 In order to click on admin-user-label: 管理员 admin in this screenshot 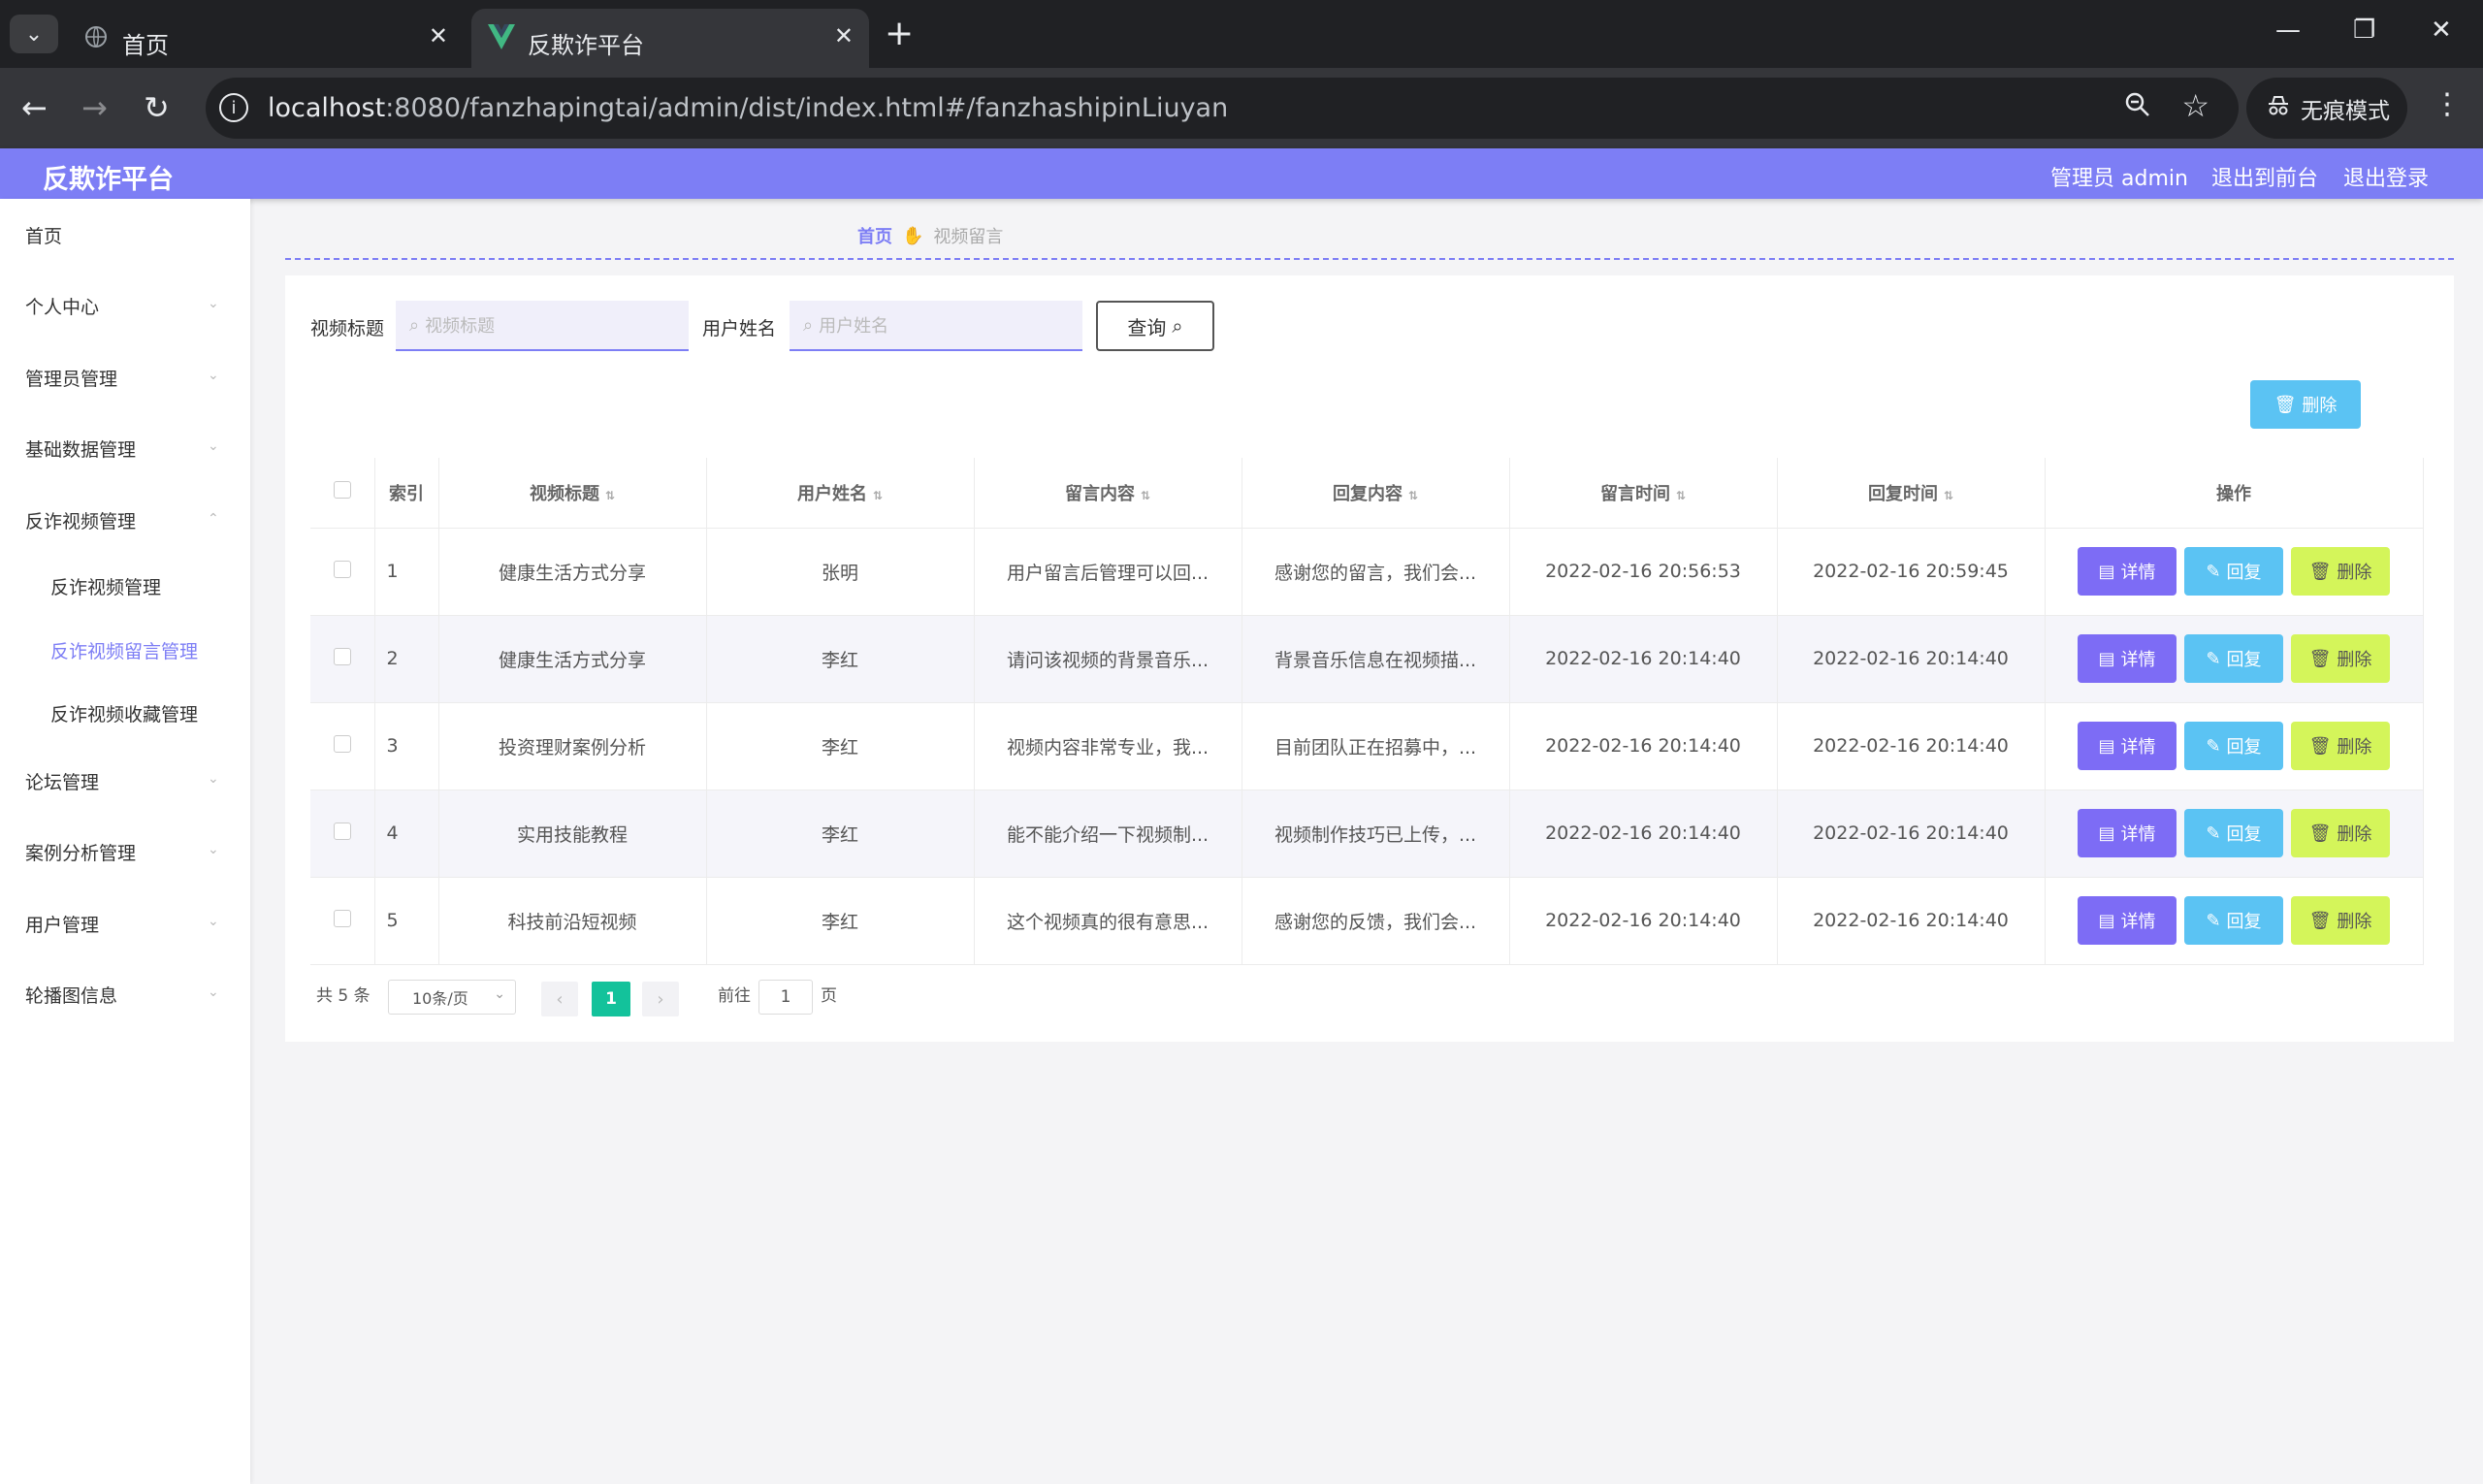, I will do `click(2119, 176)`.